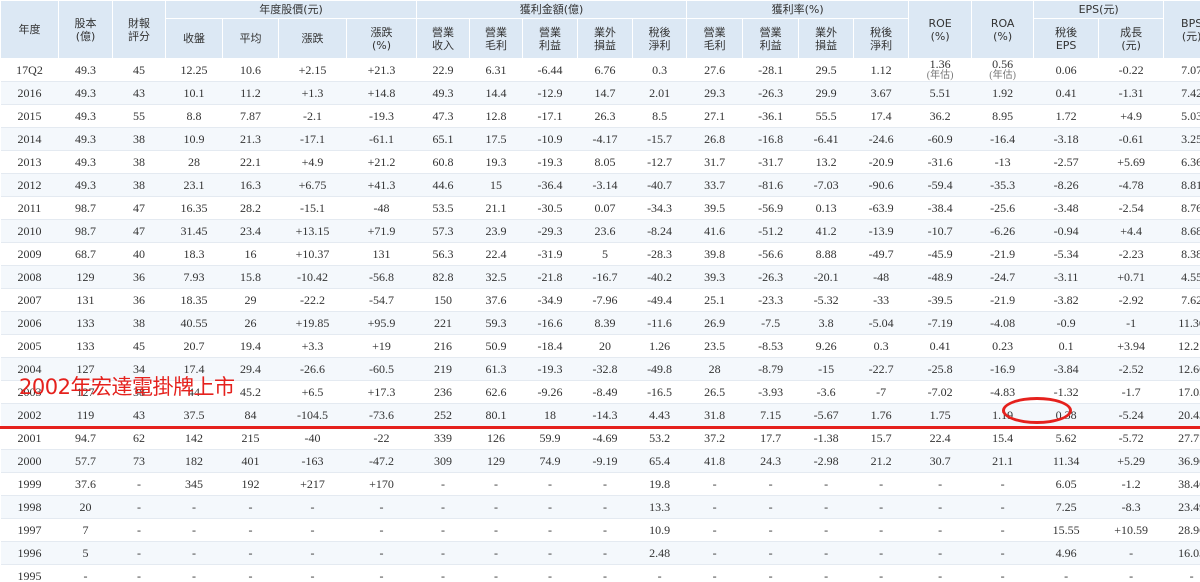 The image size is (1200, 582). Describe the element at coordinates (552, 9) in the screenshot. I see `header-profit-group: 獲利金額(億)` at that location.